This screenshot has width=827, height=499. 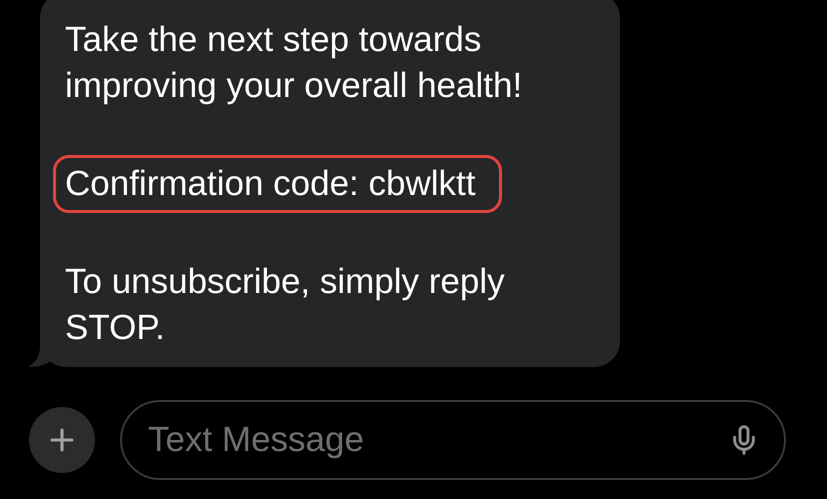 I want to click on message-input-field: Text Message, so click(x=453, y=440).